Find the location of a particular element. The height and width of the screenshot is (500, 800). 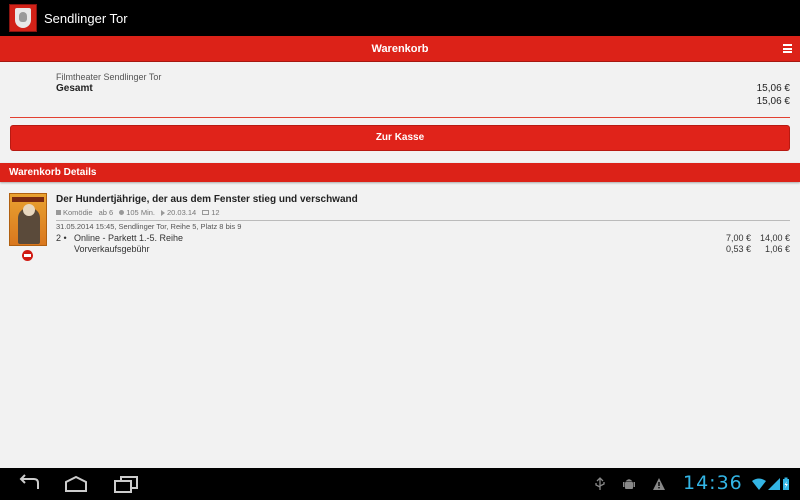

release-icon is located at coordinates (163, 212).